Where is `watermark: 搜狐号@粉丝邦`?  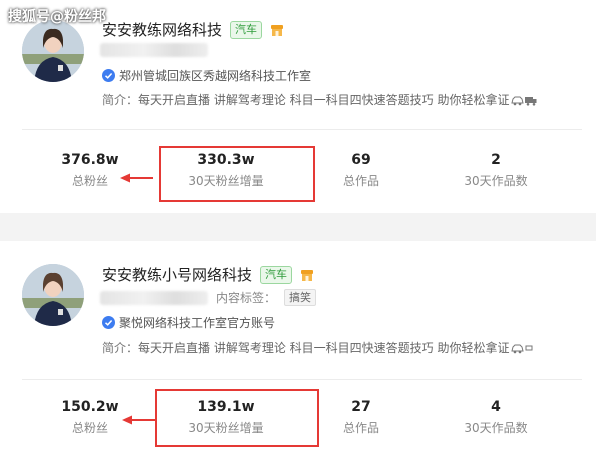 watermark: 搜狐号@粉丝邦 is located at coordinates (57, 17).